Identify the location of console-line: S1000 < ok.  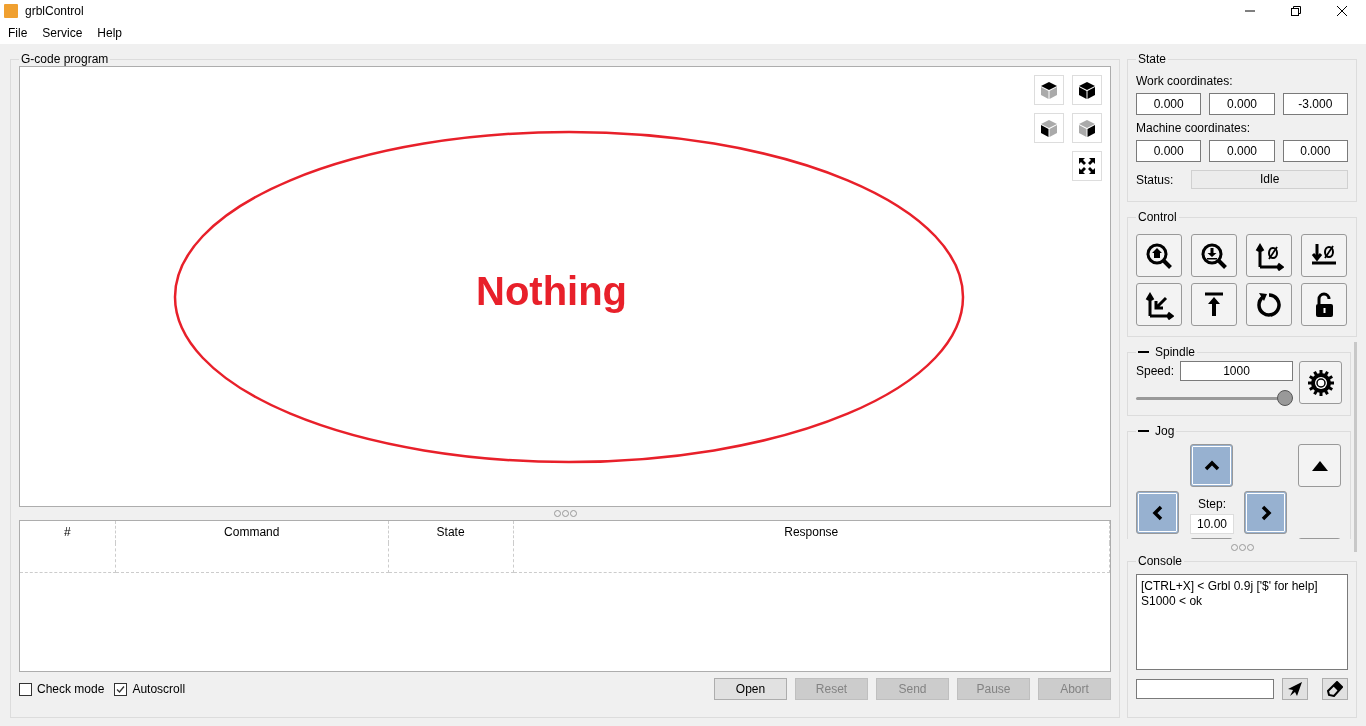
(1172, 601).